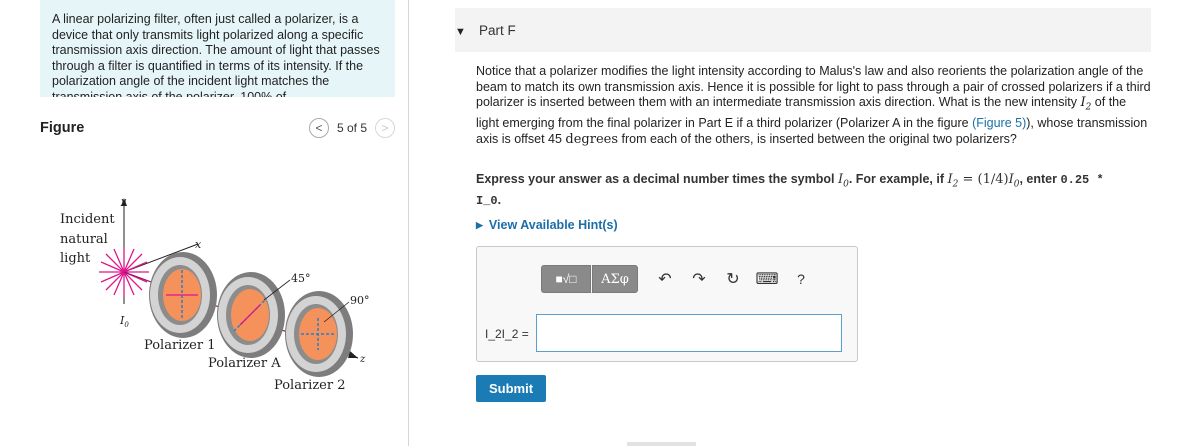  I want to click on i0-label: I0, so click(124, 321).